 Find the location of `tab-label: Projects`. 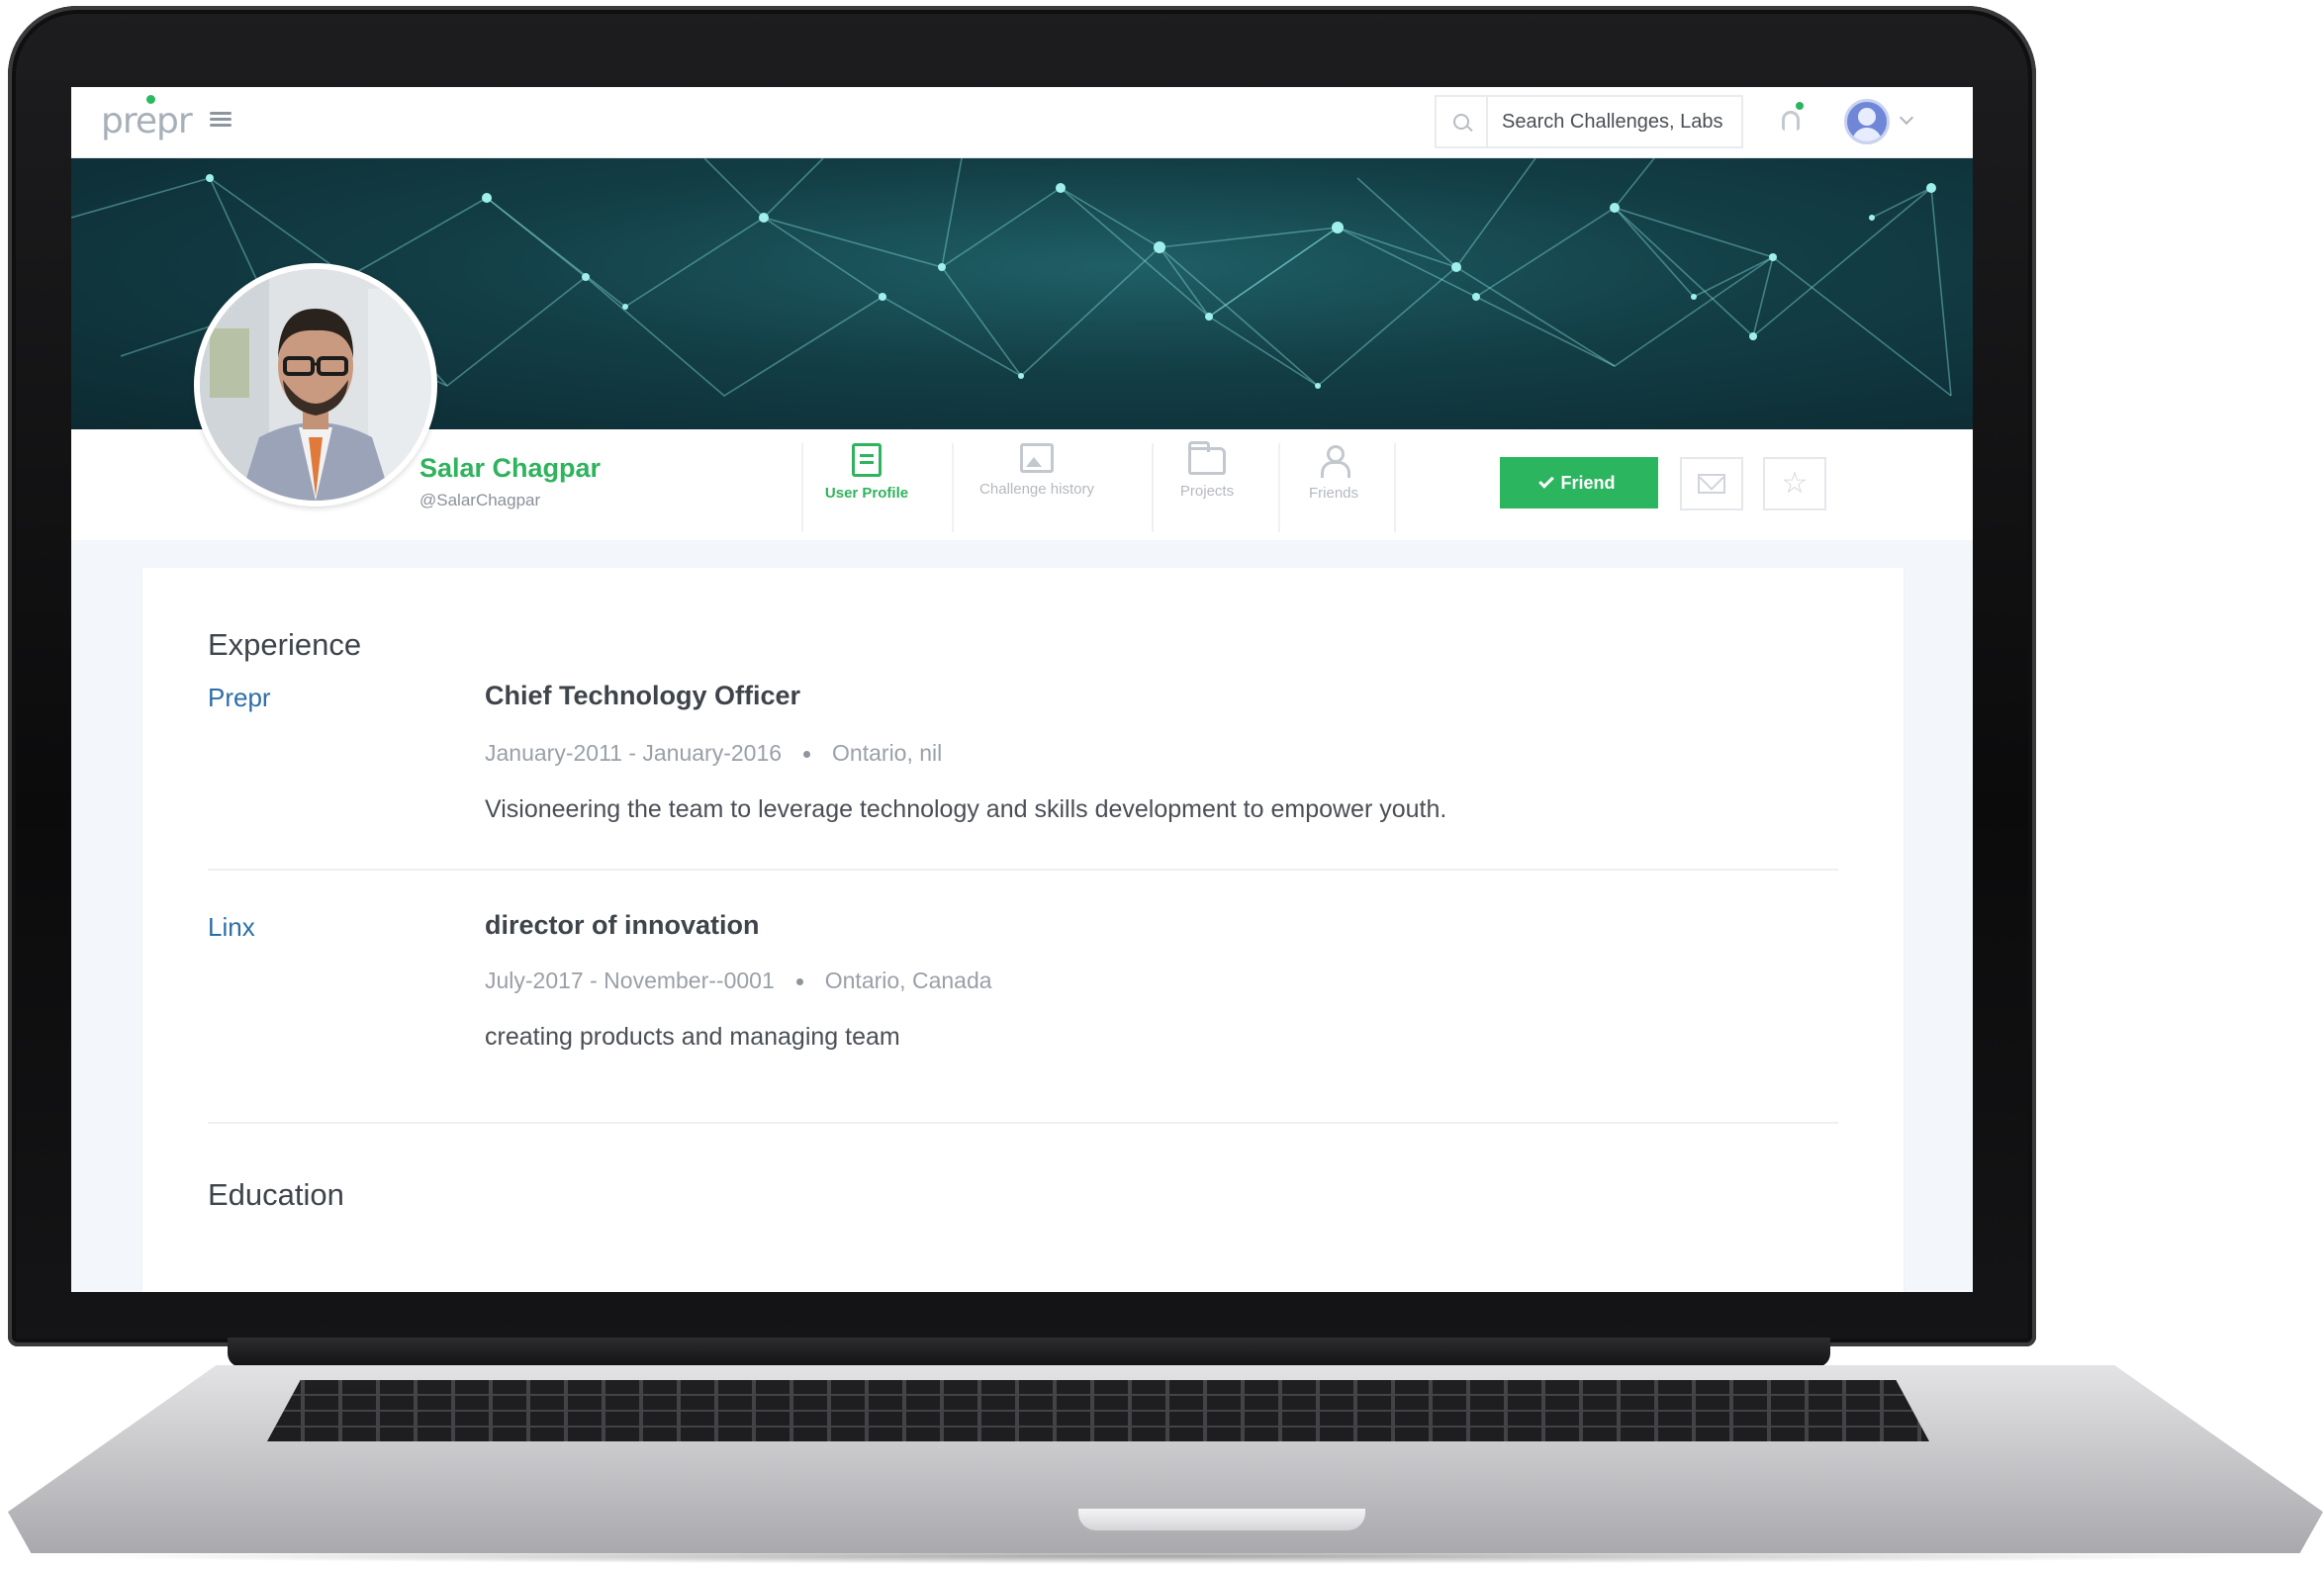

tab-label: Projects is located at coordinates (1207, 491).